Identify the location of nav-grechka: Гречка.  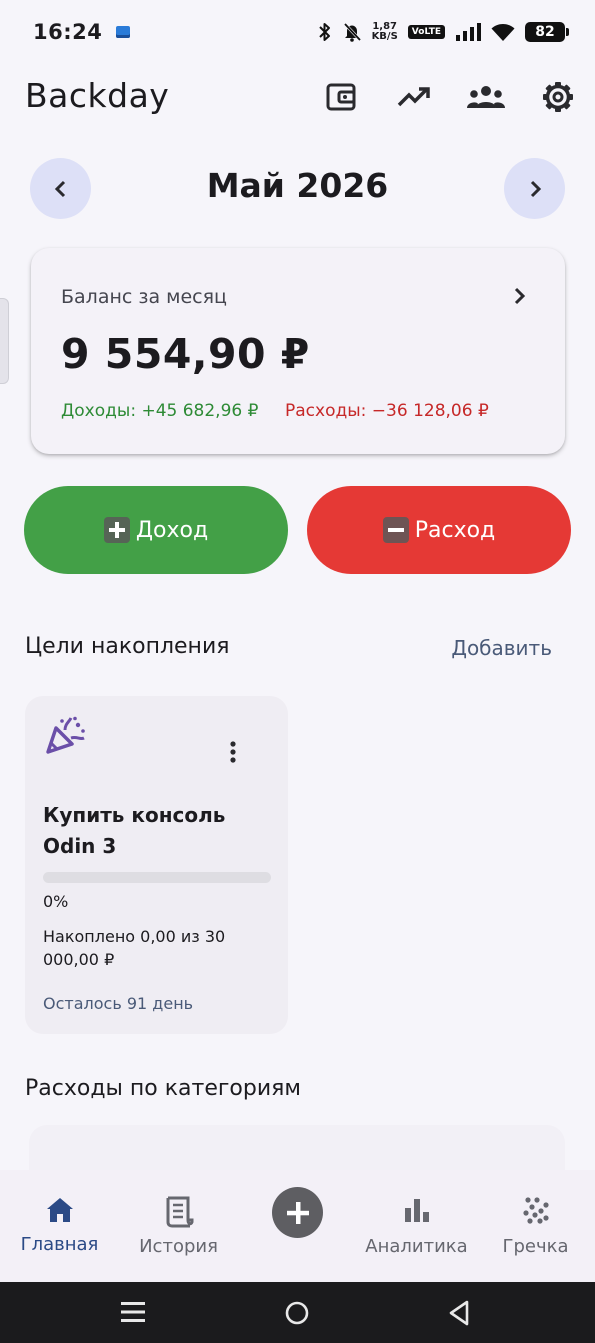
(535, 1226).